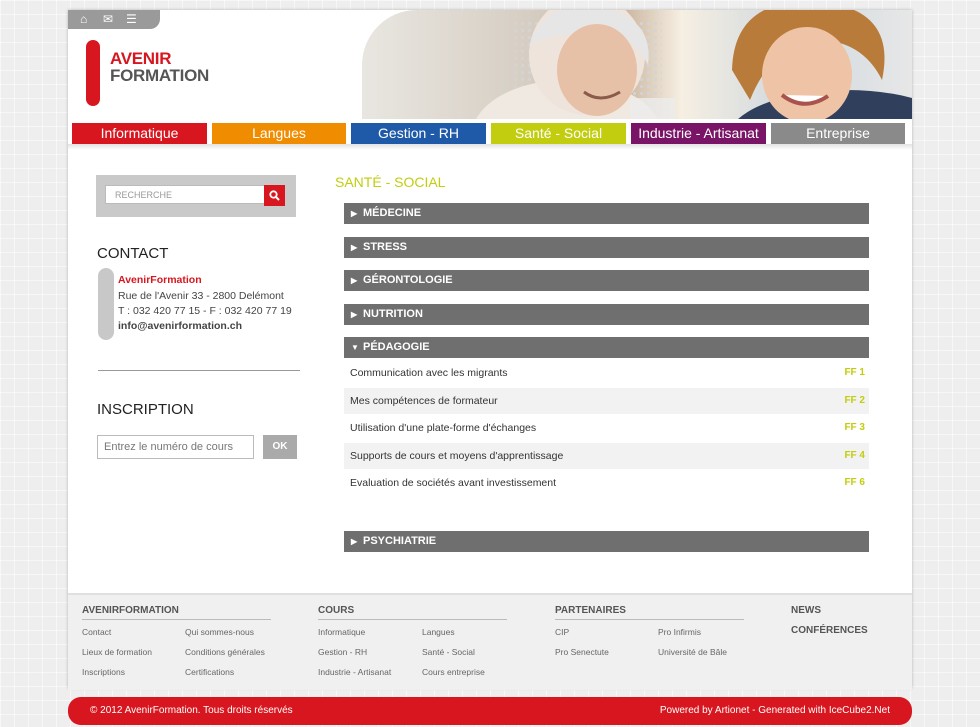  Describe the element at coordinates (438, 632) in the screenshot. I see `footer-link: Langues` at that location.